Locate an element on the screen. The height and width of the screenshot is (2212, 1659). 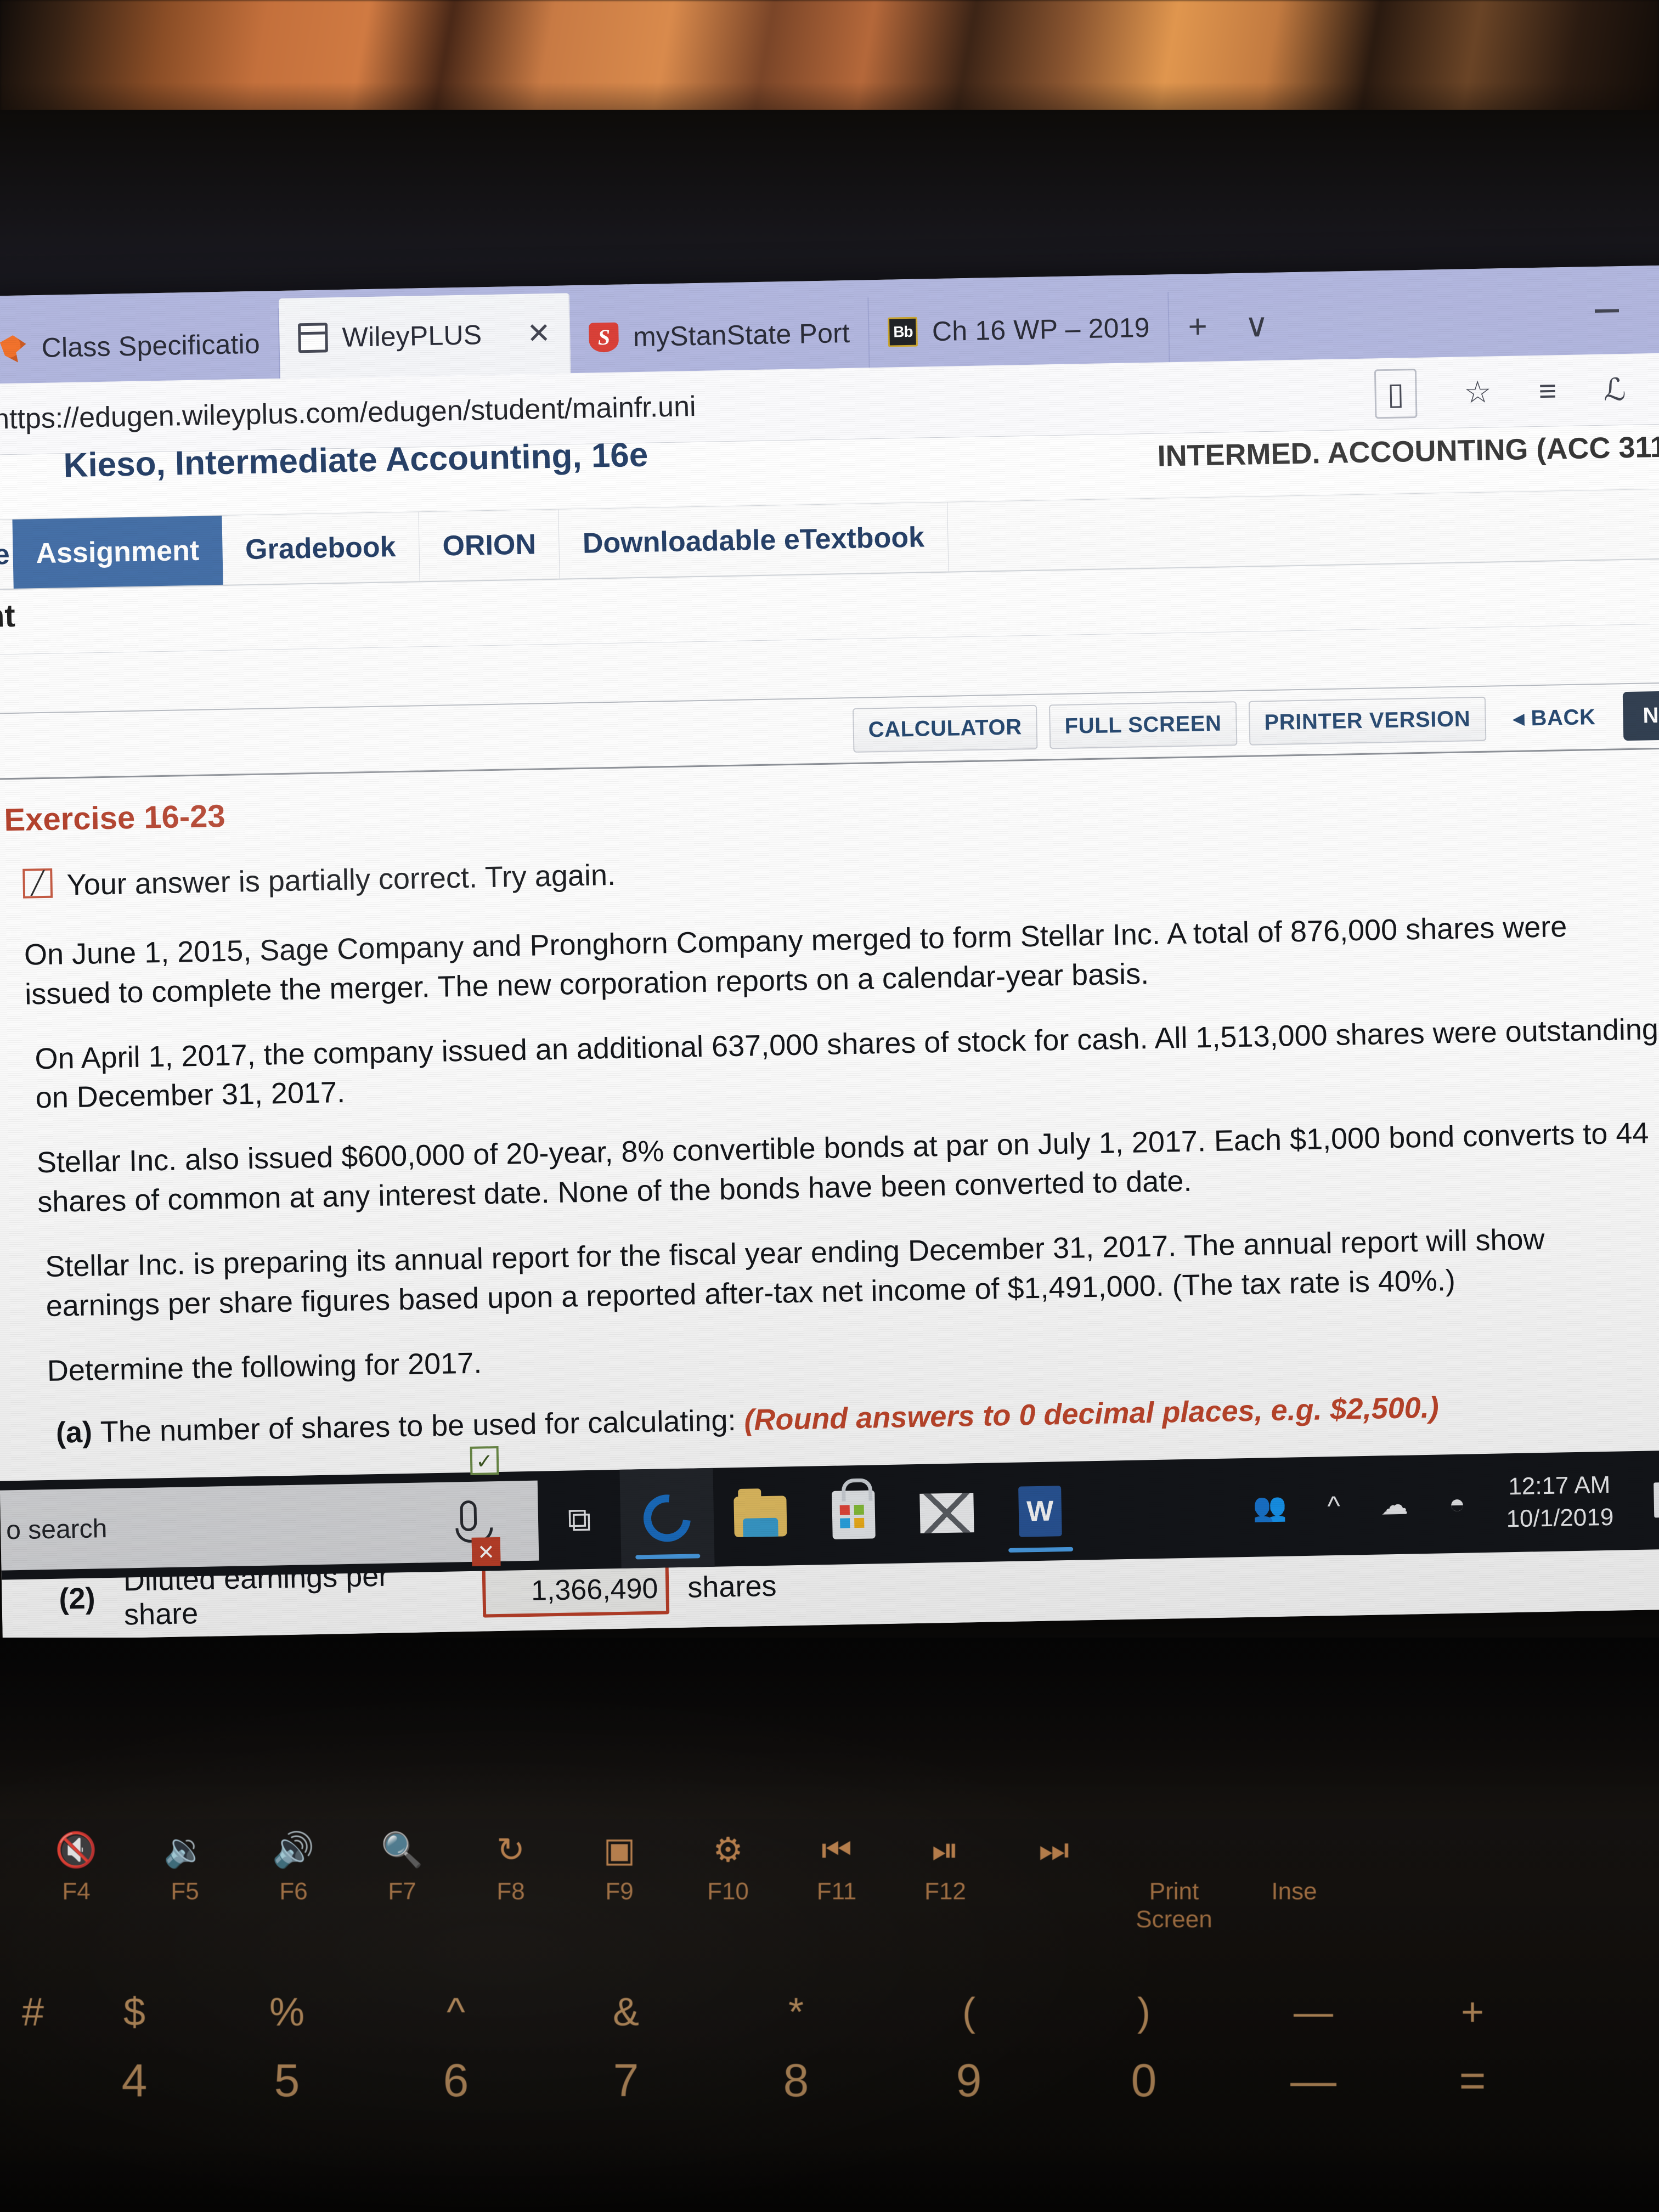
back-button: ◂ BACK is located at coordinates (1554, 718).